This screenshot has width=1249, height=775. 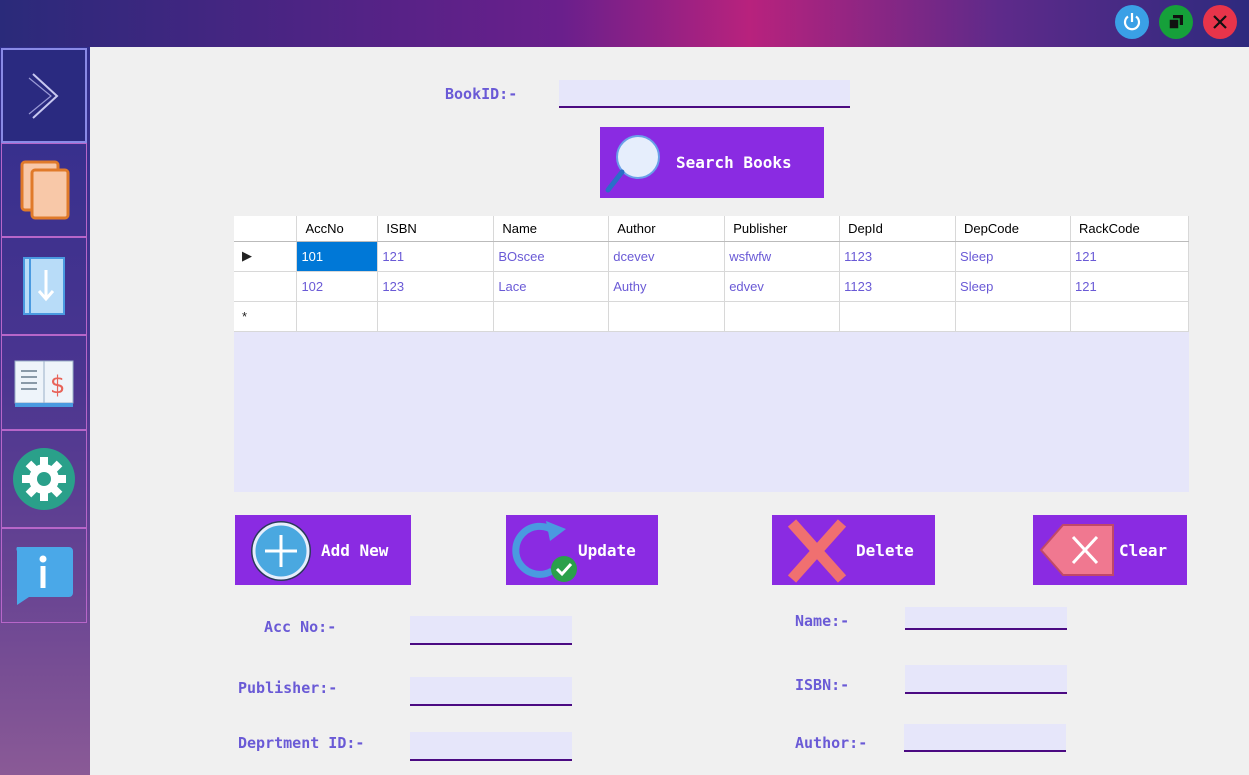 What do you see at coordinates (986, 679) in the screenshot?
I see `isbn-input` at bounding box center [986, 679].